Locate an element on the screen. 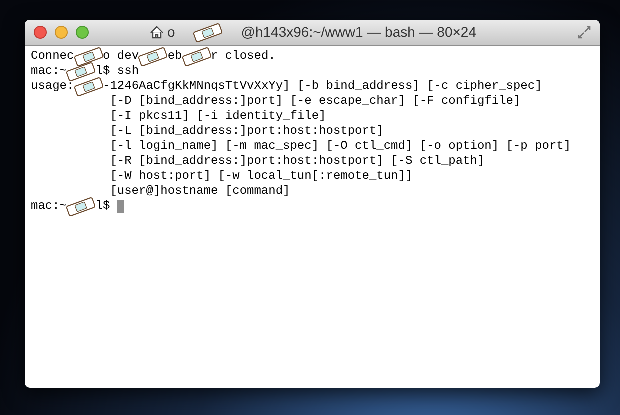 This screenshot has width=620, height=415. terminal-text: [-W host:port] [-w local_tun[:remote_tun]] is located at coordinates (261, 176).